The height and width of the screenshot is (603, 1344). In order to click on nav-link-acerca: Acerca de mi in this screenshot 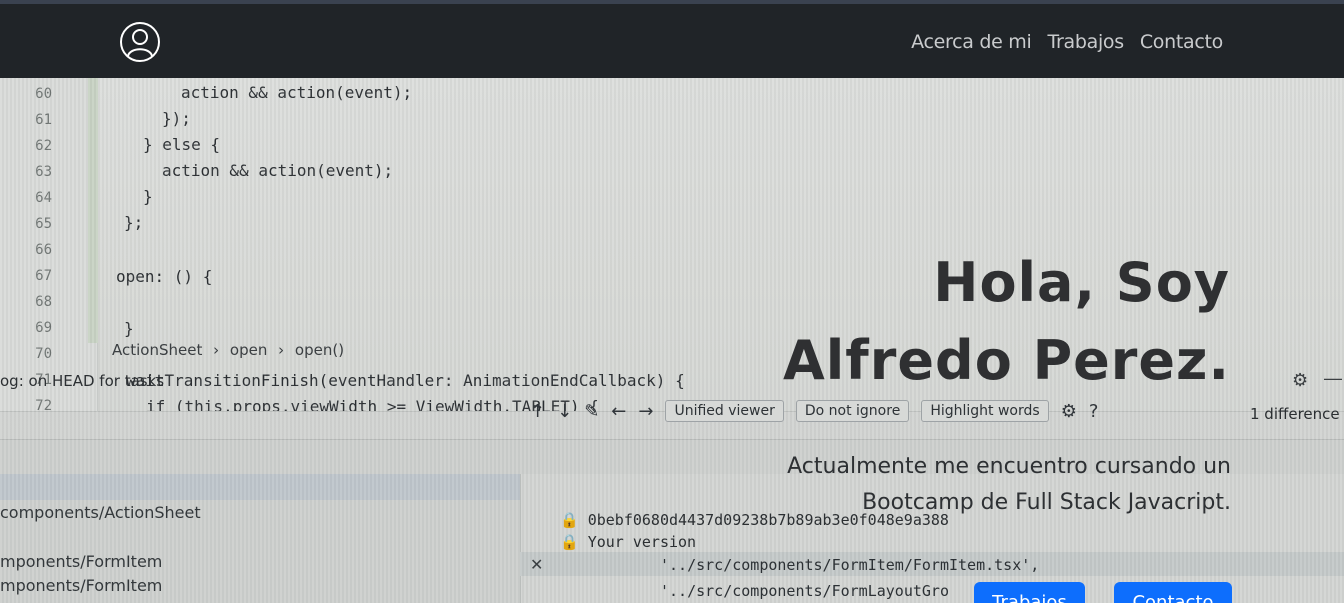, I will do `click(971, 42)`.